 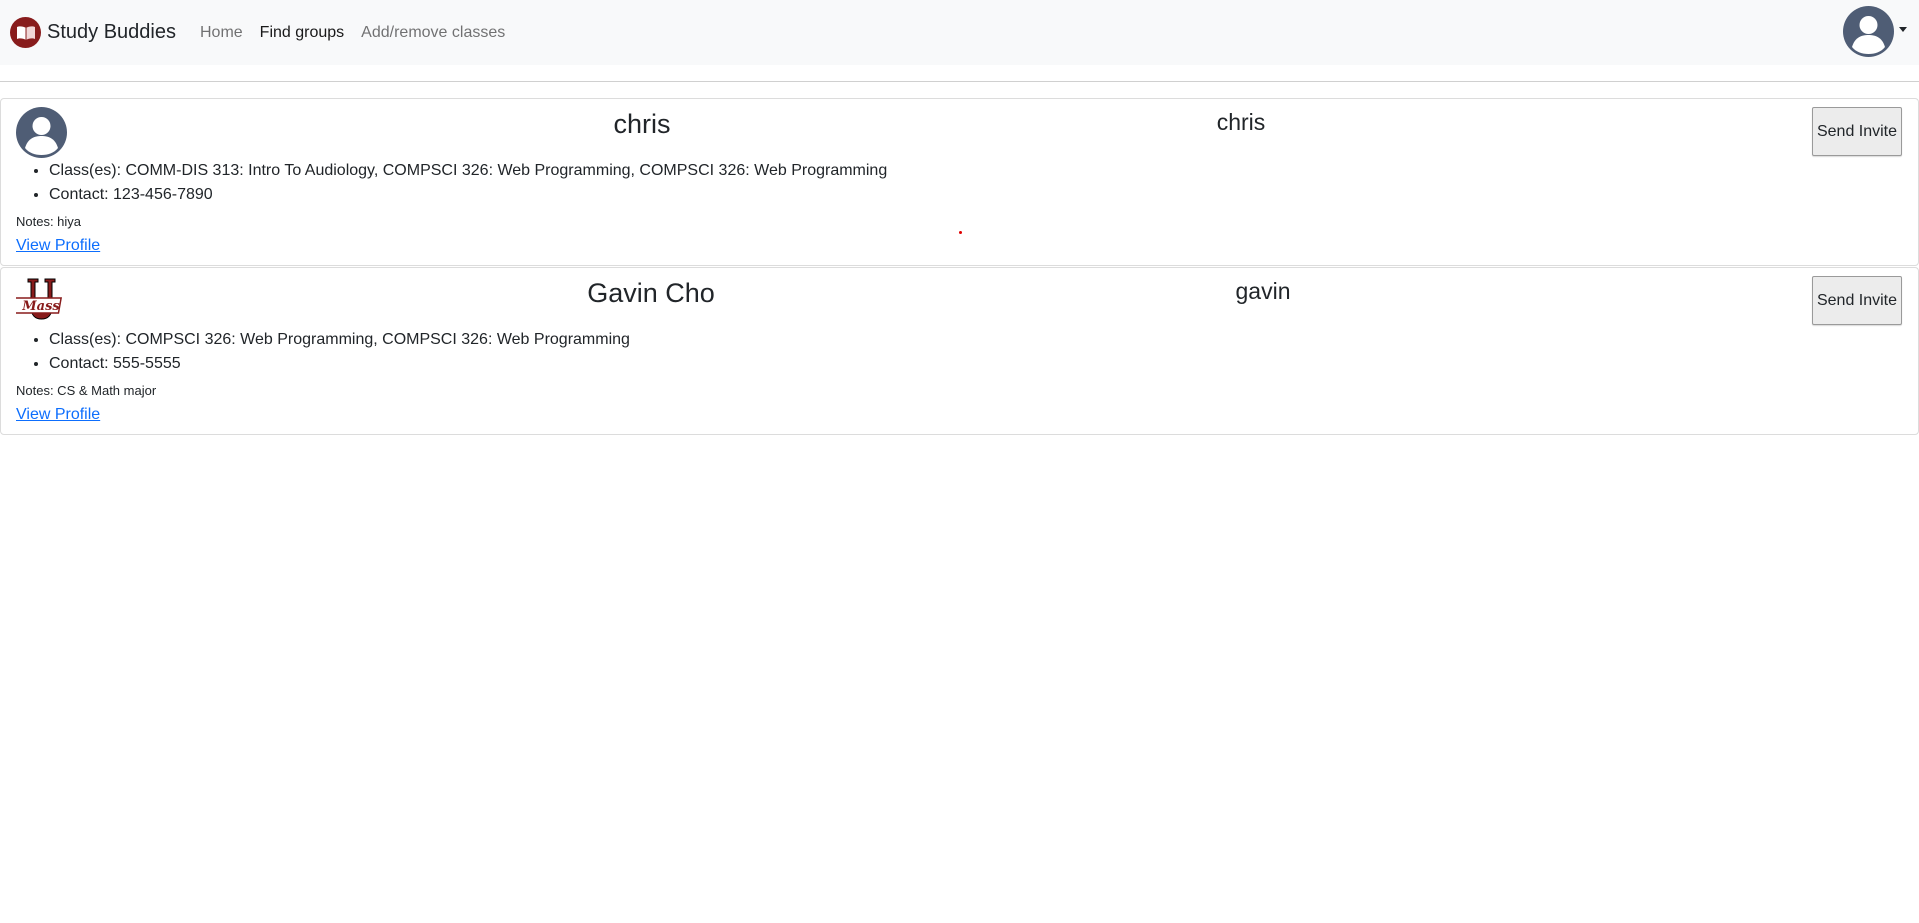 I want to click on divider, so click(x=959, y=81).